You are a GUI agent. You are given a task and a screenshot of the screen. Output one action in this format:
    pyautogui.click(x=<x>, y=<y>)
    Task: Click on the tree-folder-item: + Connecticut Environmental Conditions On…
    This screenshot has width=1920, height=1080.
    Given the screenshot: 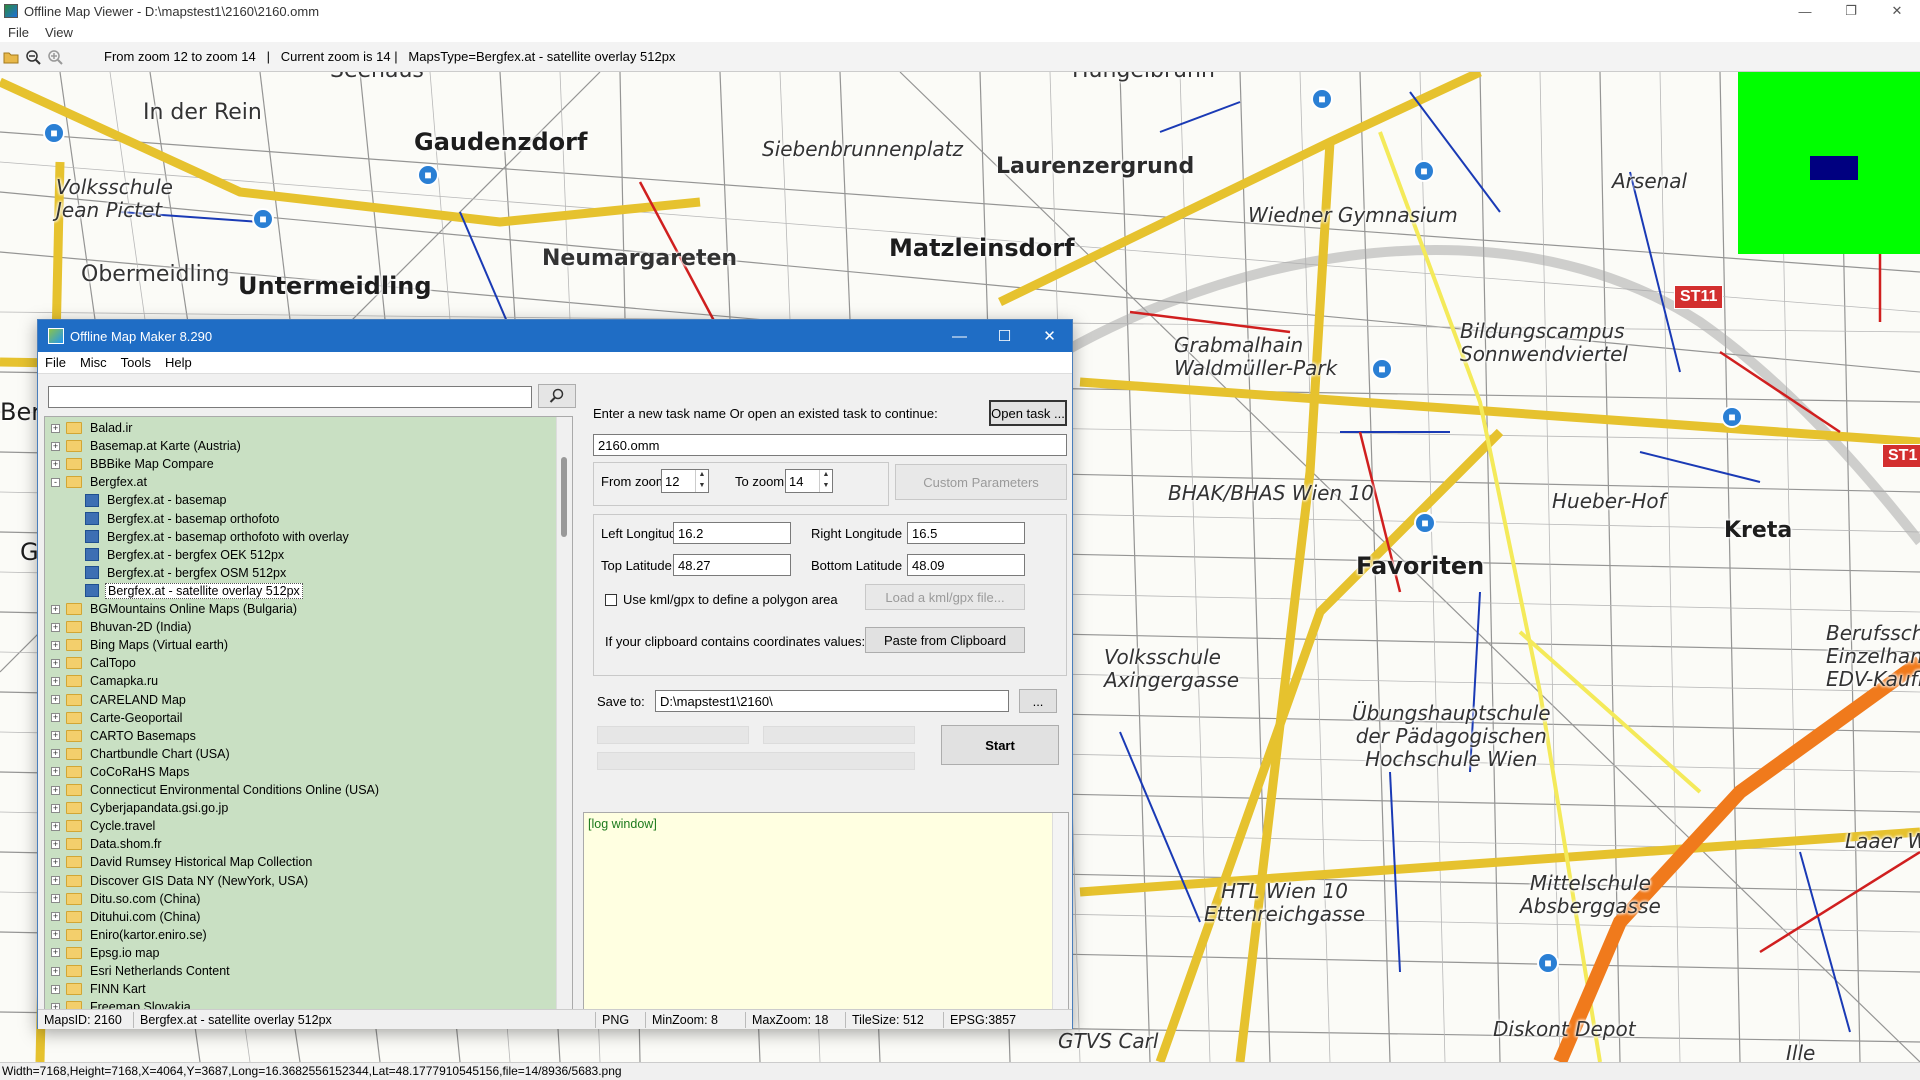 What is the action you would take?
    pyautogui.click(x=216, y=790)
    